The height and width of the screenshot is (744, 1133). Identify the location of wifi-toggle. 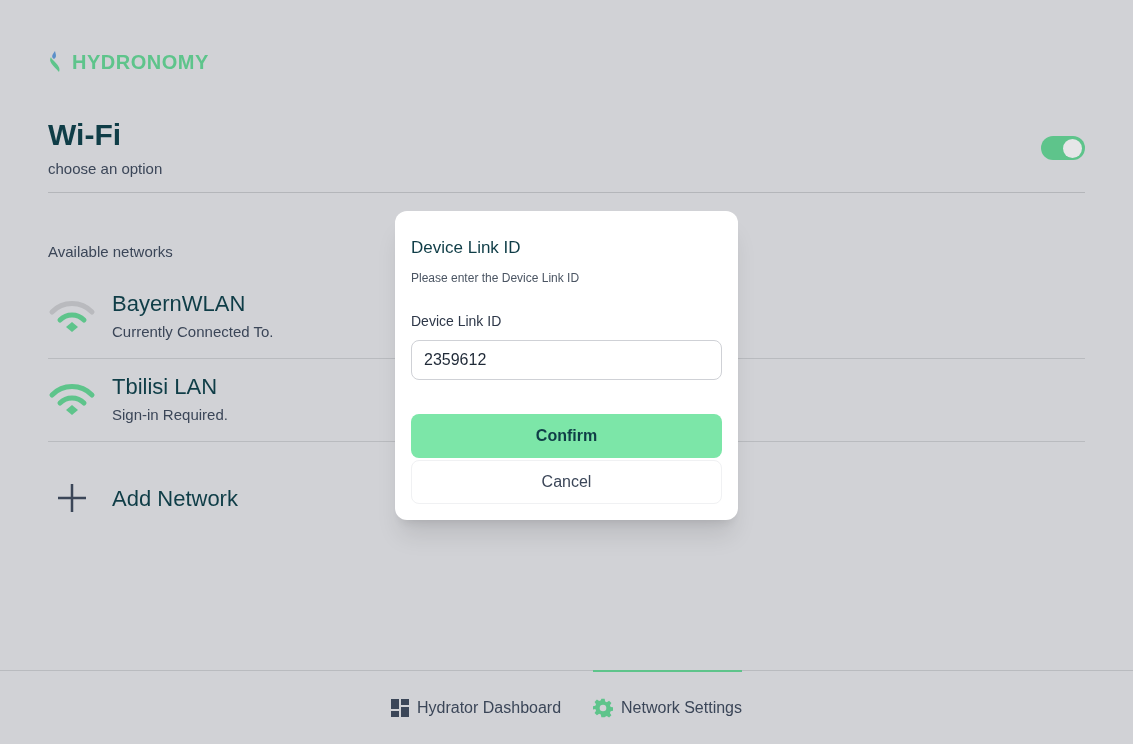
(1063, 148).